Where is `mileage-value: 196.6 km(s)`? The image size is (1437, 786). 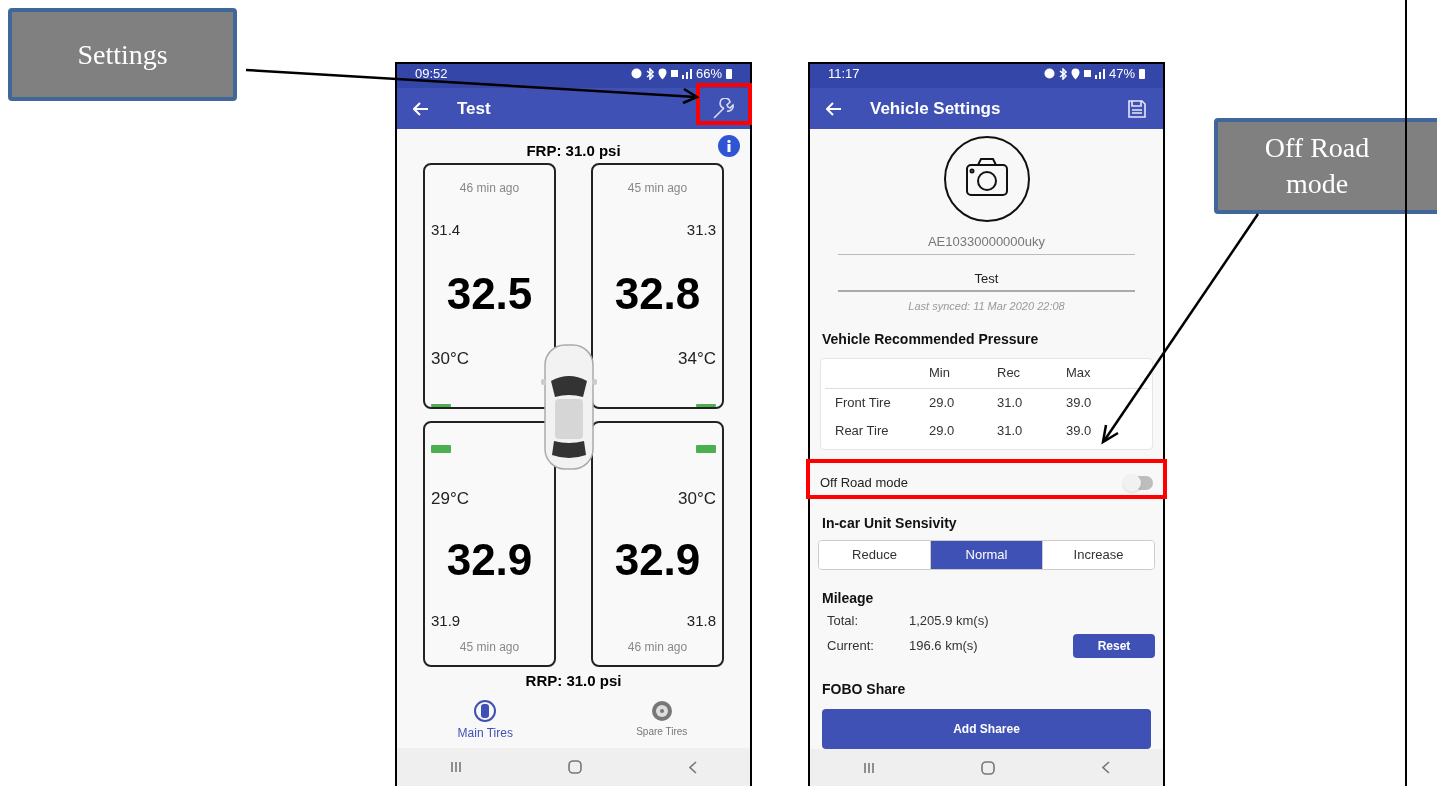
mileage-value: 196.6 km(s) is located at coordinates (944, 646).